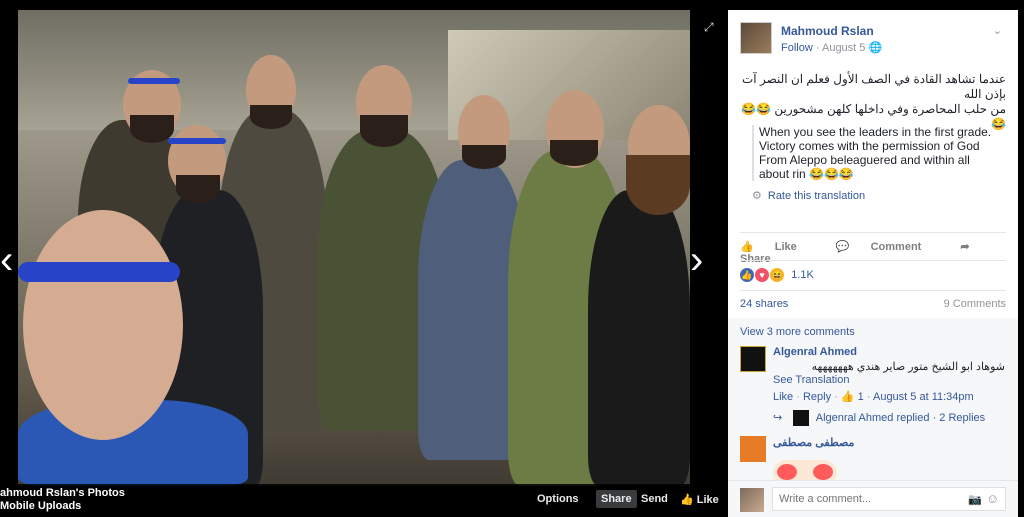  Describe the element at coordinates (815, 352) in the screenshot. I see `commenter-name: Algenral Ahmed` at that location.